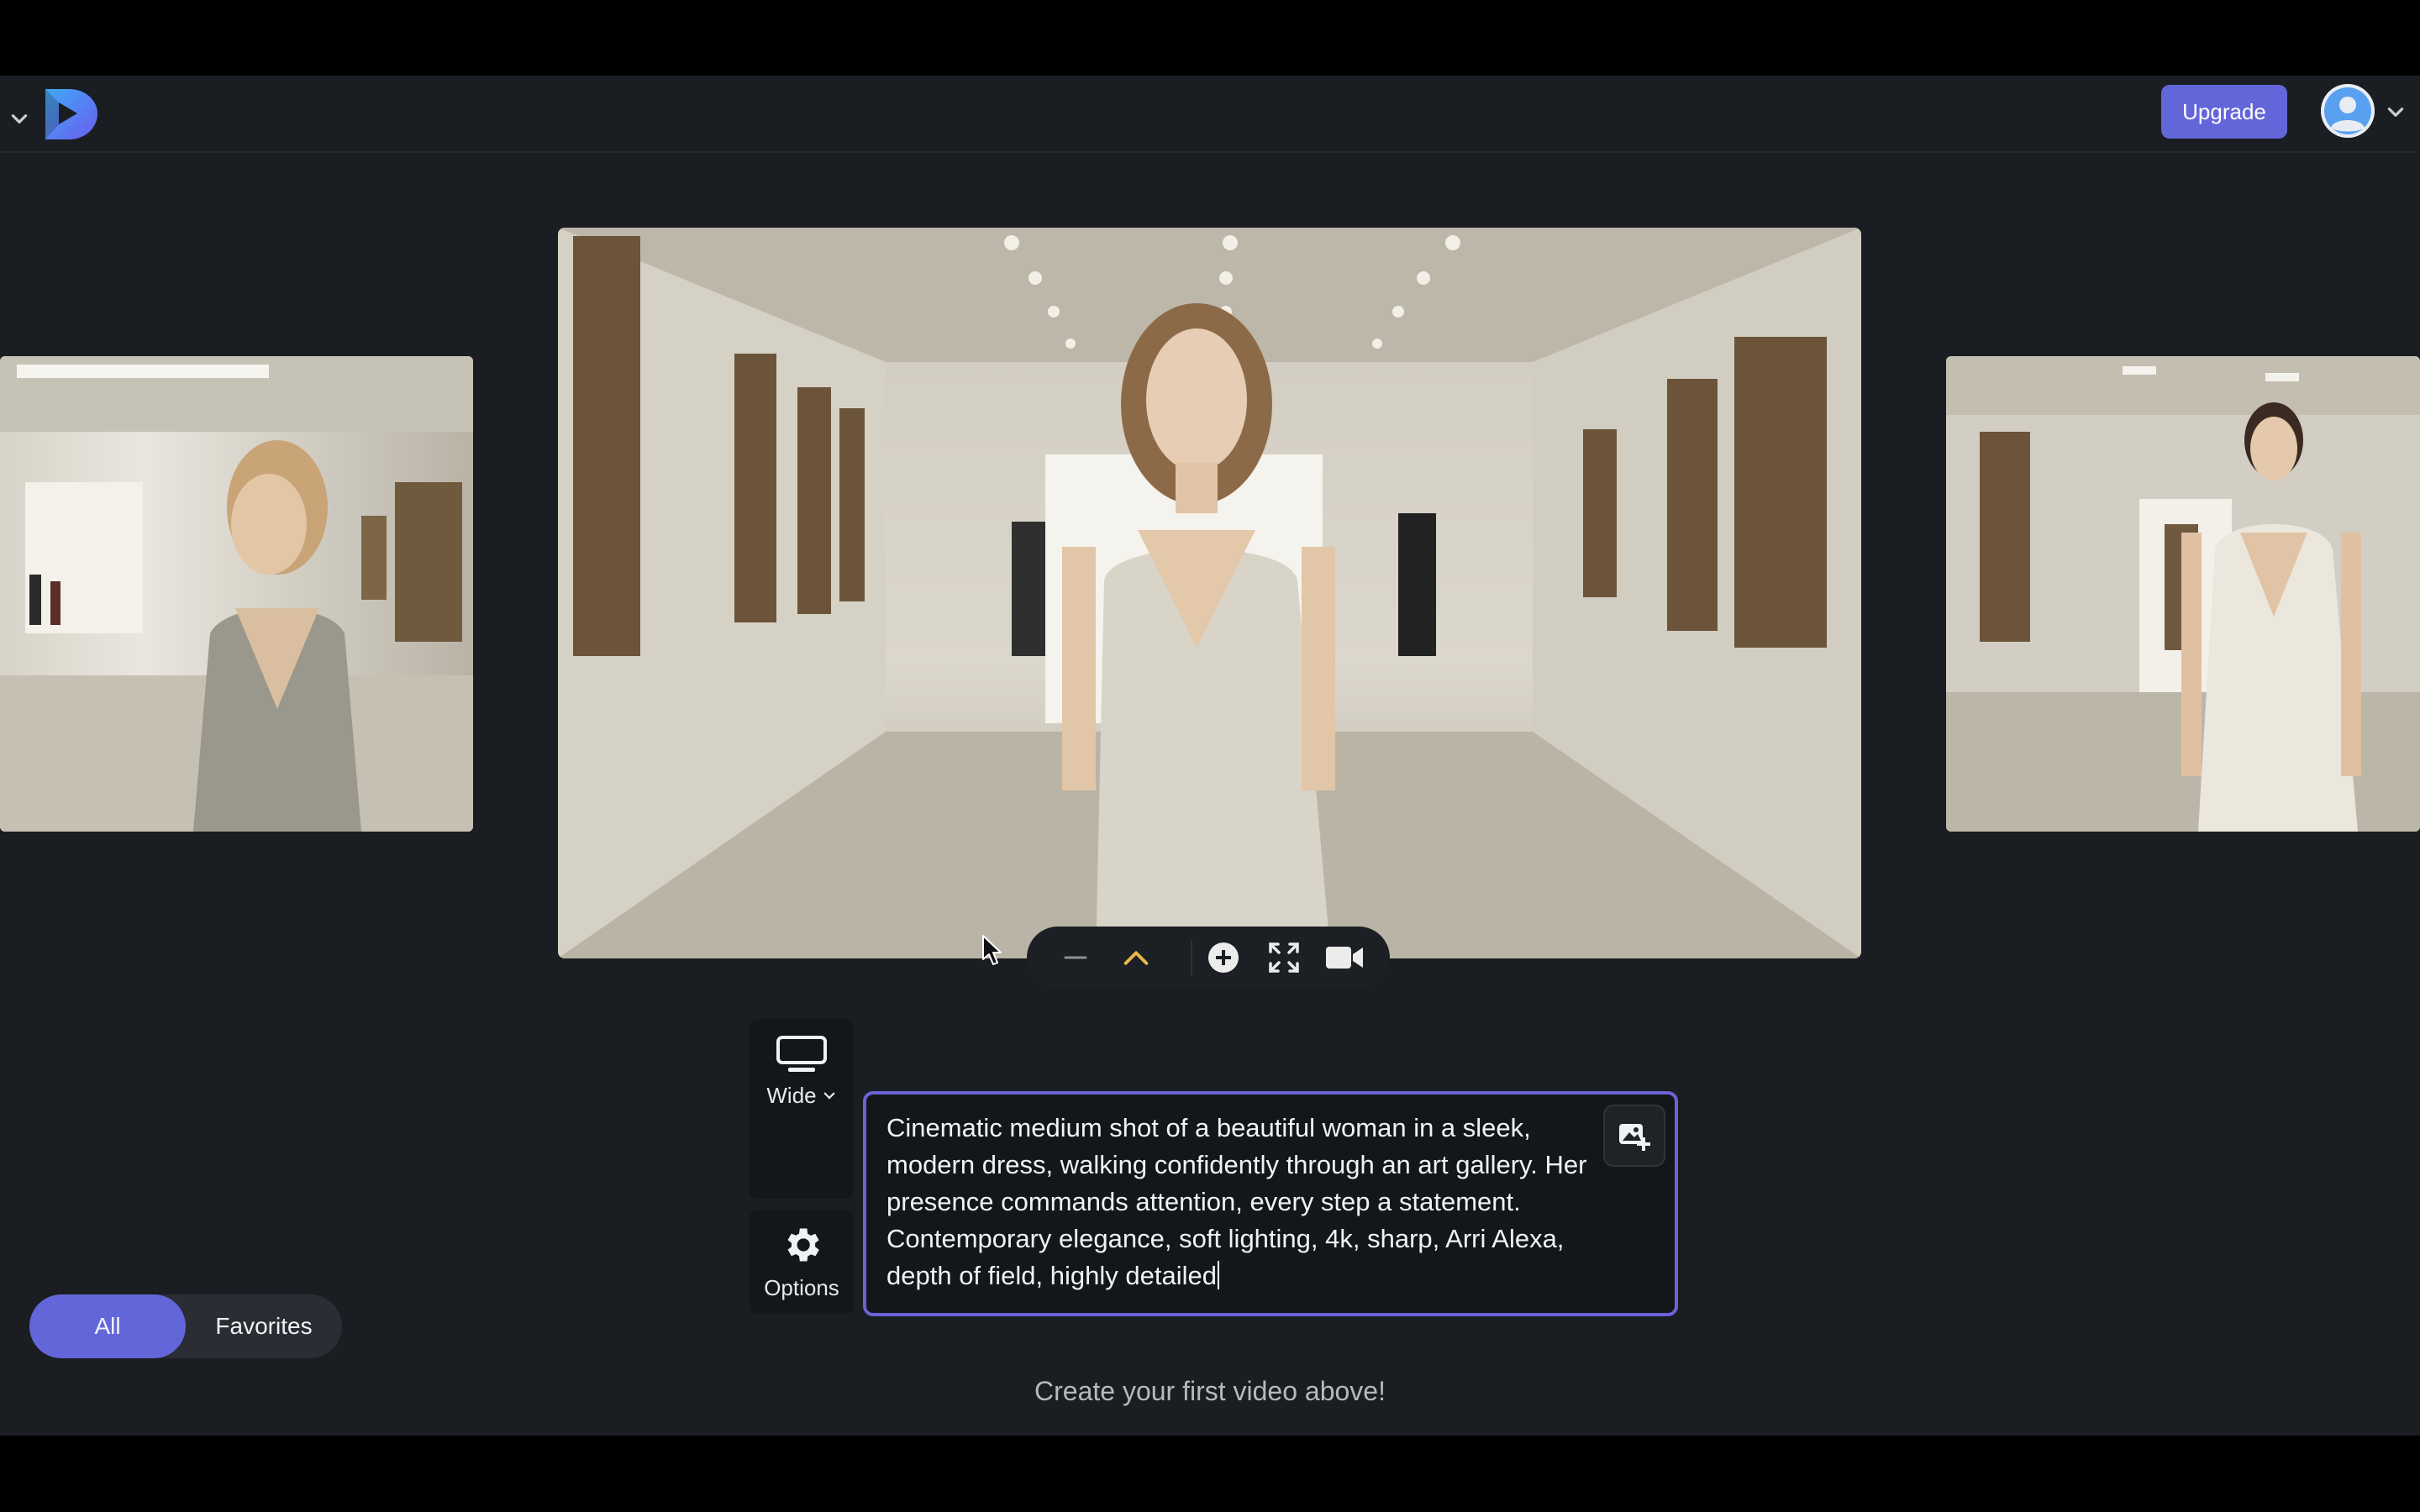 The height and width of the screenshot is (1512, 2420). I want to click on avatar, so click(2348, 111).